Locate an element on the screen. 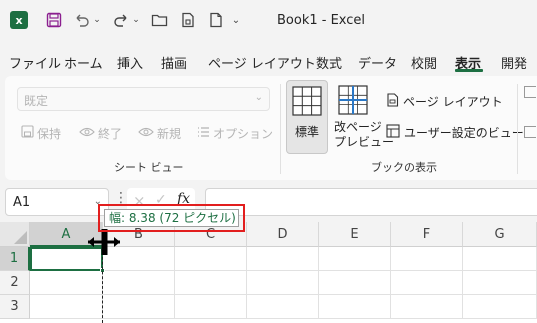 The width and height of the screenshot is (537, 323). sheet-view-options-button: オプション is located at coordinates (235, 133).